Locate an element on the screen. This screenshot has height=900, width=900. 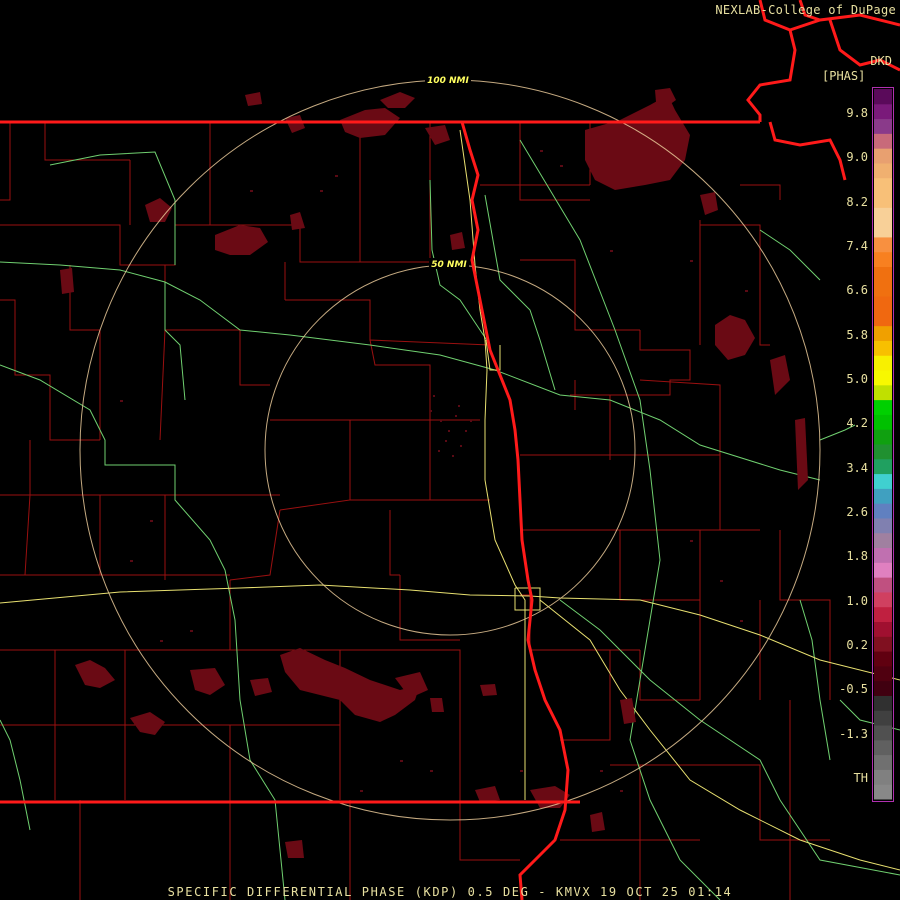
legend-tick-label: 6.6 is located at coordinates (857, 290).